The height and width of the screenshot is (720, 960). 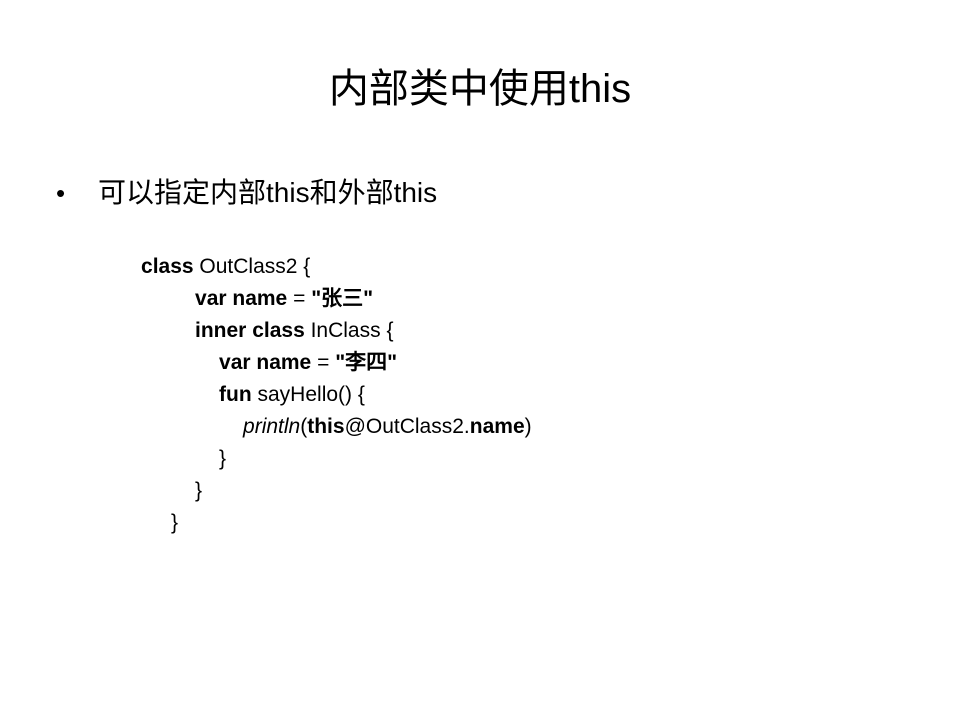 I want to click on slide-title: 内部类中使用this, so click(x=480, y=89).